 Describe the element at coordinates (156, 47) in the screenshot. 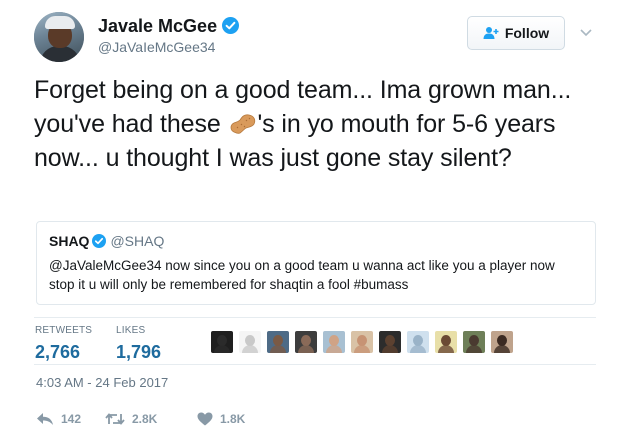

I see `author-handle: @JaVaIeMcGee34` at that location.